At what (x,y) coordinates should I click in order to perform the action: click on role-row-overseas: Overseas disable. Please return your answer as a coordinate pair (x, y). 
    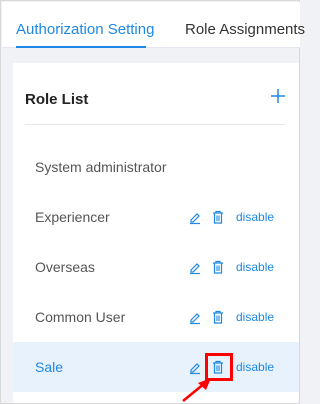
    Looking at the image, I should click on (156, 267).